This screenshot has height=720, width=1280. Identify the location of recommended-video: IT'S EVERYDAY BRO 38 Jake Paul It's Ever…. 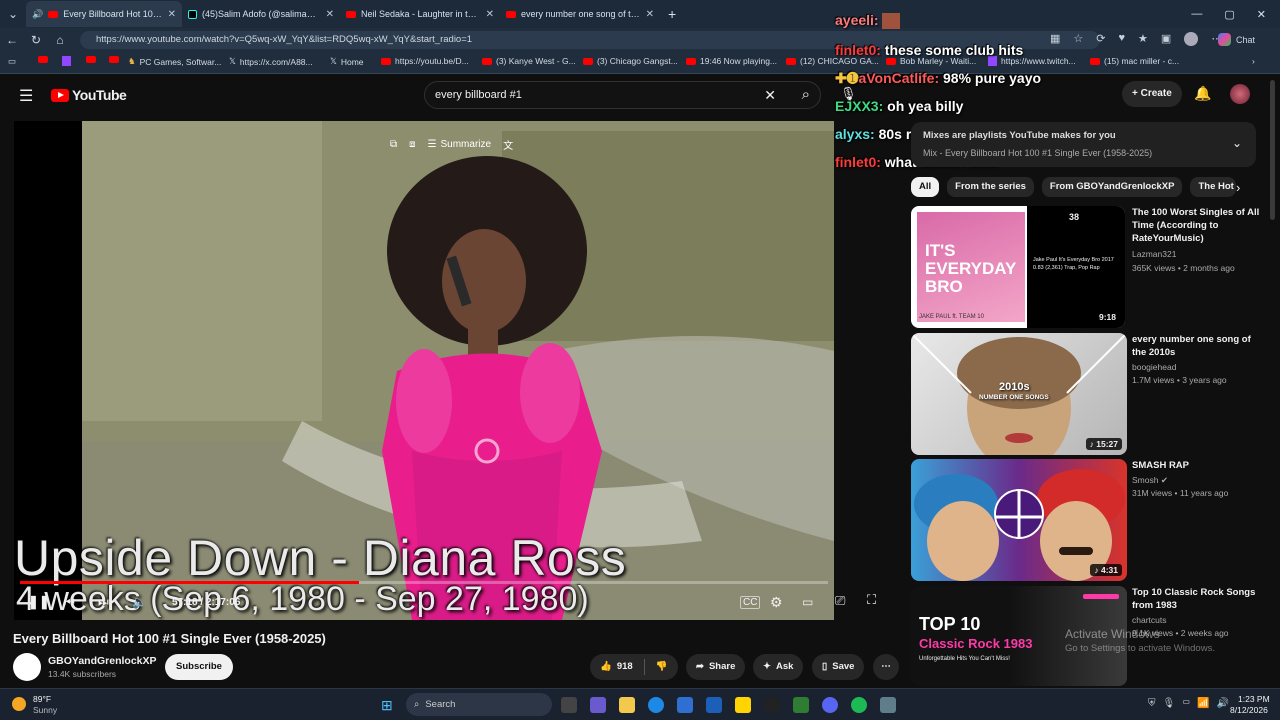
(1088, 267).